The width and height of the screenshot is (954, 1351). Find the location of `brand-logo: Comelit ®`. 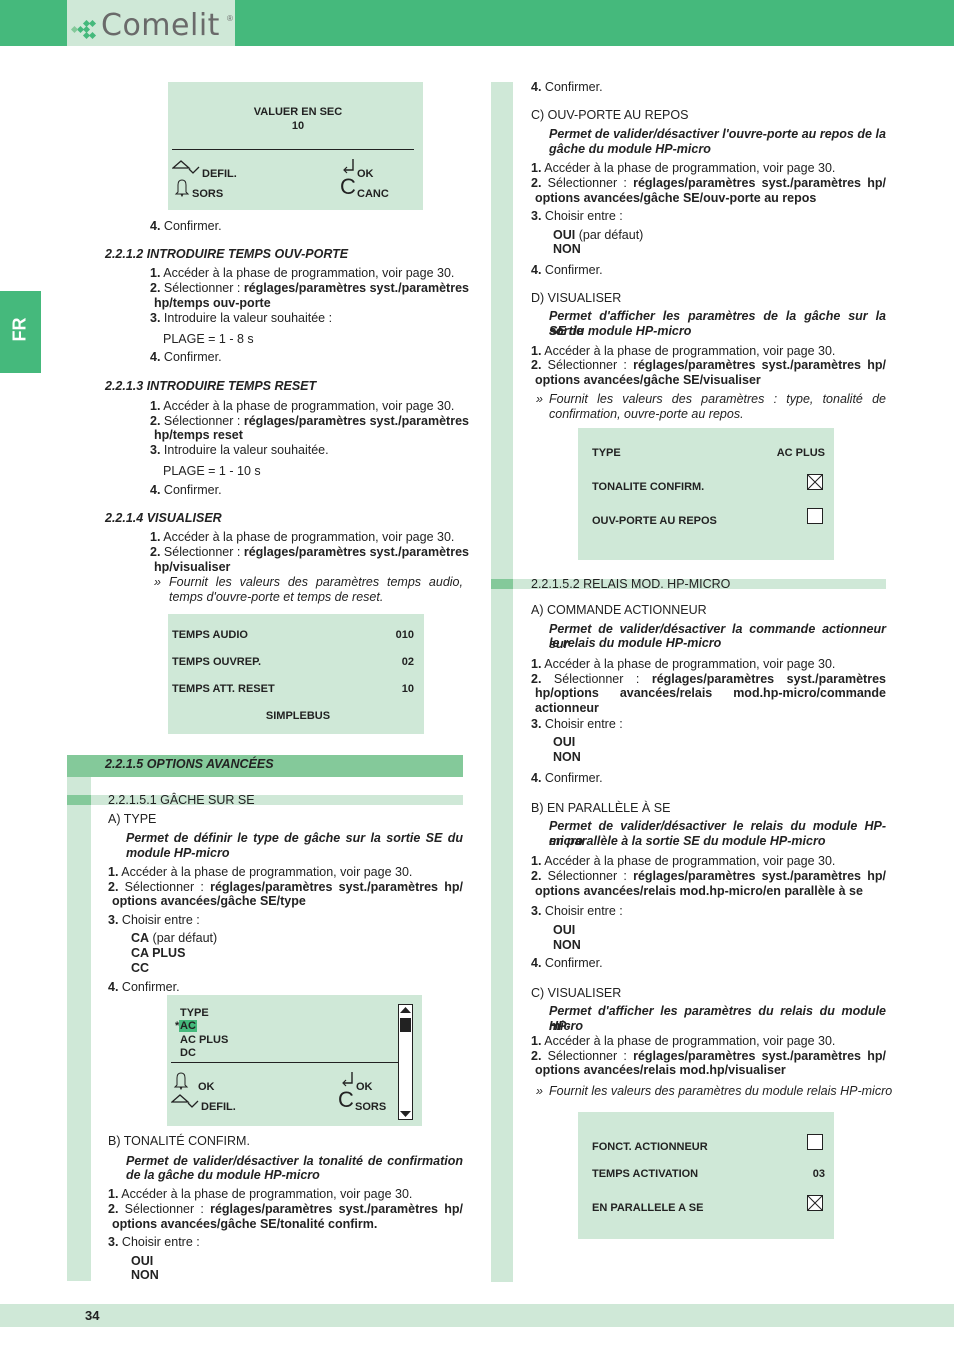

brand-logo: Comelit ® is located at coordinates (151, 23).